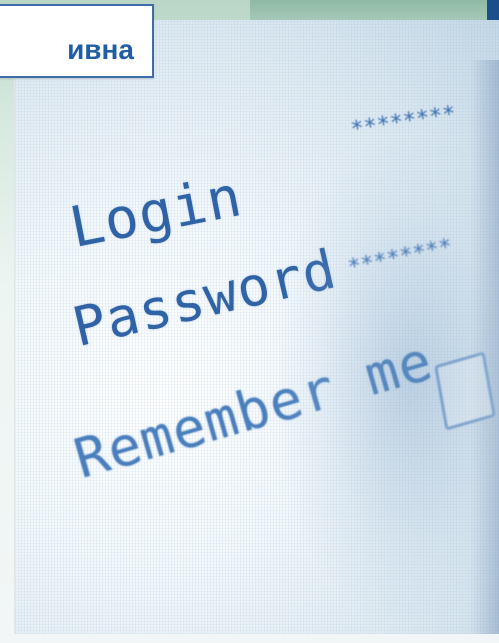 The width and height of the screenshot is (499, 643). I want to click on password-value: ********, so click(400, 257).